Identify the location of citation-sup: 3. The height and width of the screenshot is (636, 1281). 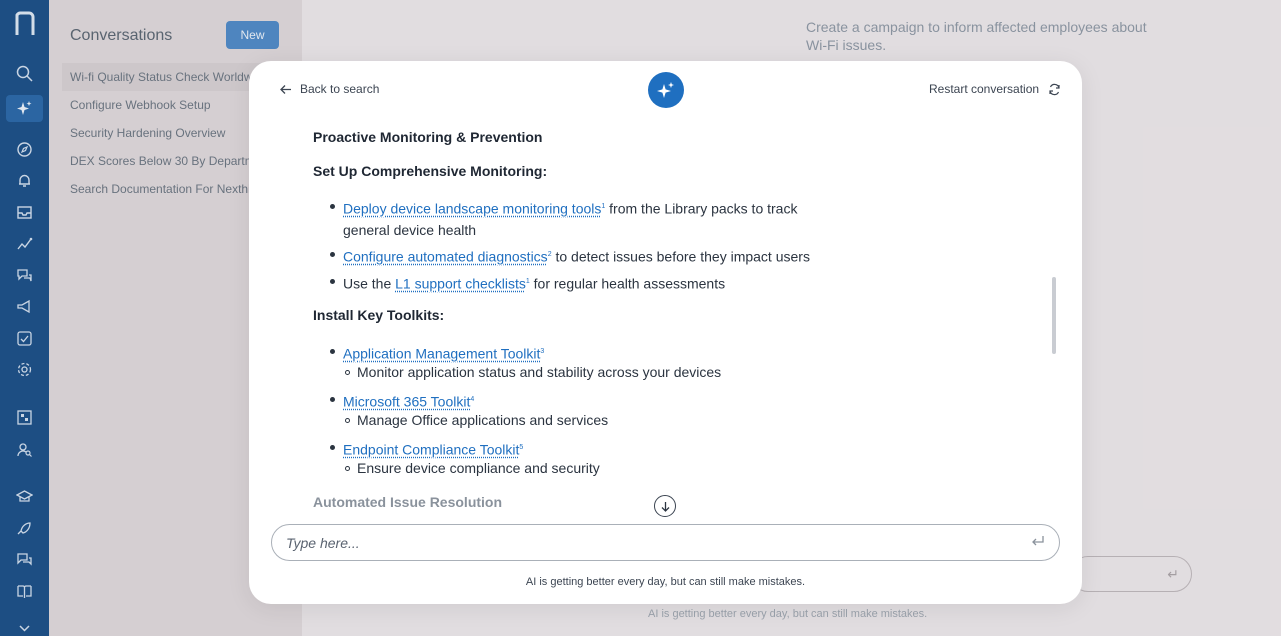
(542, 351).